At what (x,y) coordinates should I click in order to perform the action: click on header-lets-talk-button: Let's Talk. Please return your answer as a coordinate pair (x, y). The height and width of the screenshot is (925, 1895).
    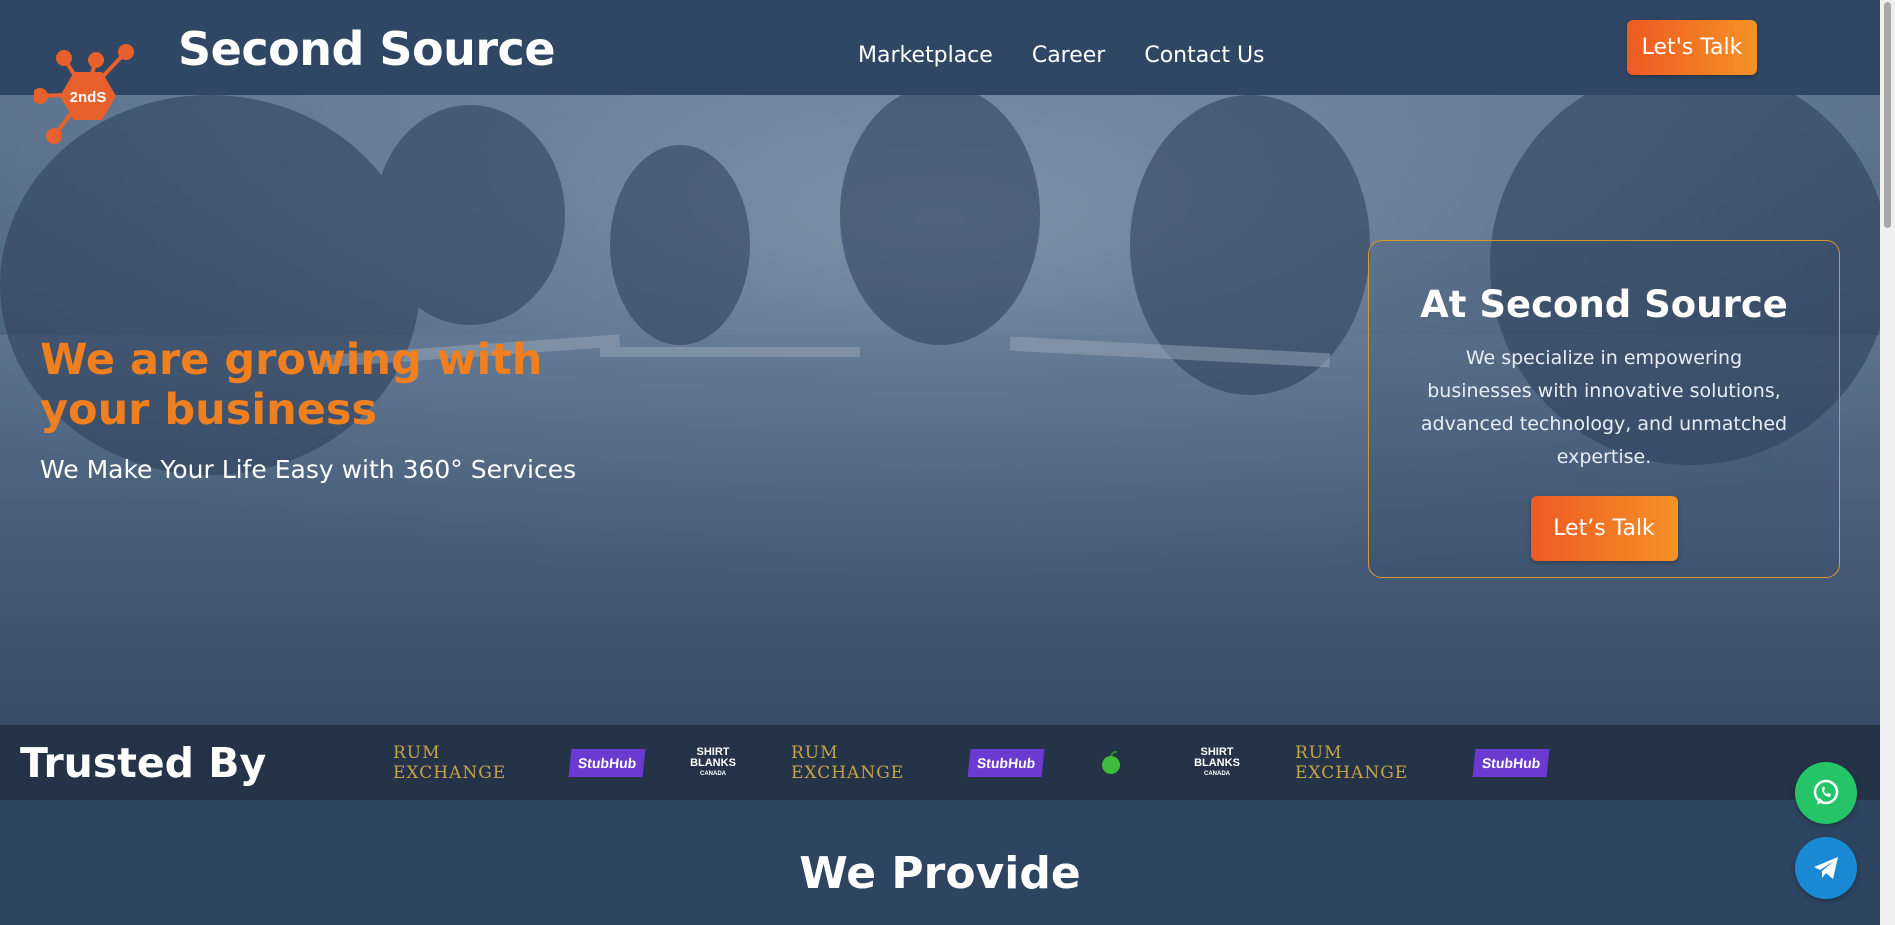
    Looking at the image, I should click on (1692, 47).